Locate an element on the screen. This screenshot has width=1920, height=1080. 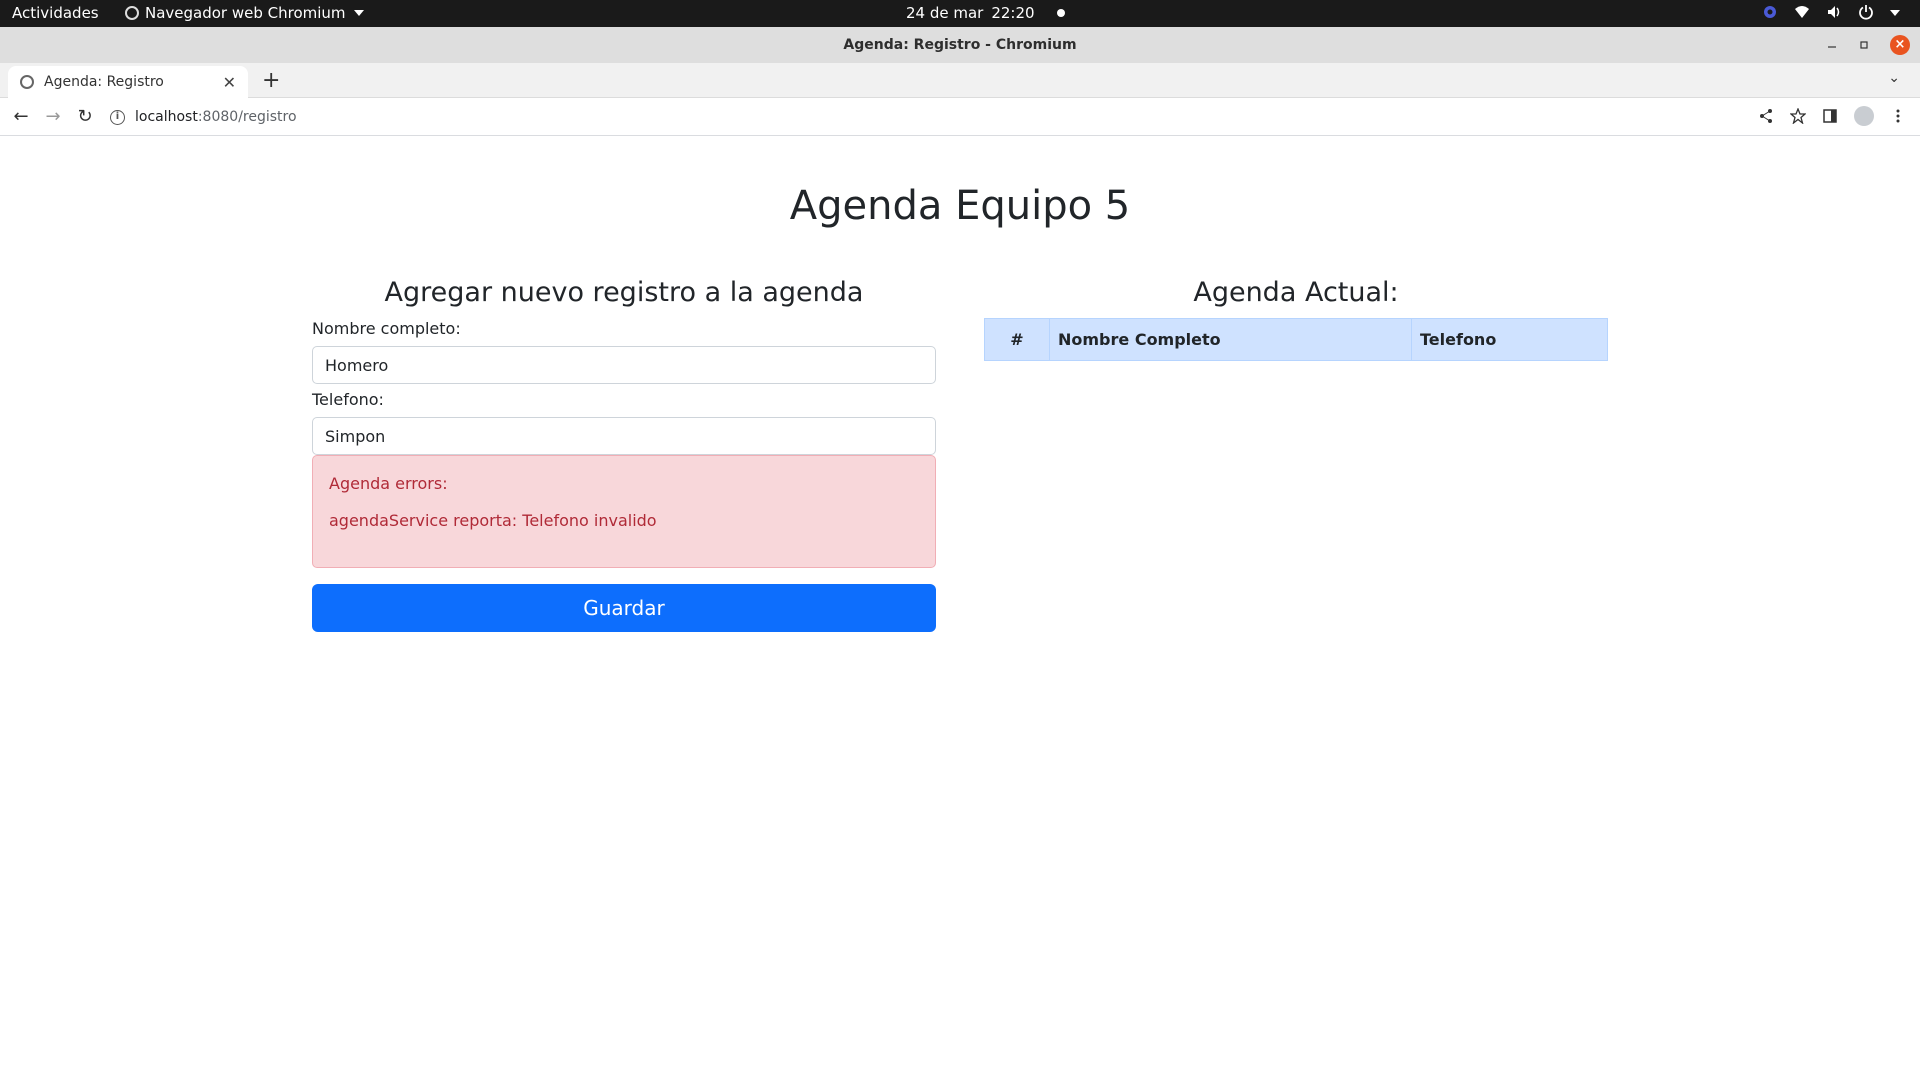
agenda-heading: Agenda Actual: is located at coordinates (1296, 292).